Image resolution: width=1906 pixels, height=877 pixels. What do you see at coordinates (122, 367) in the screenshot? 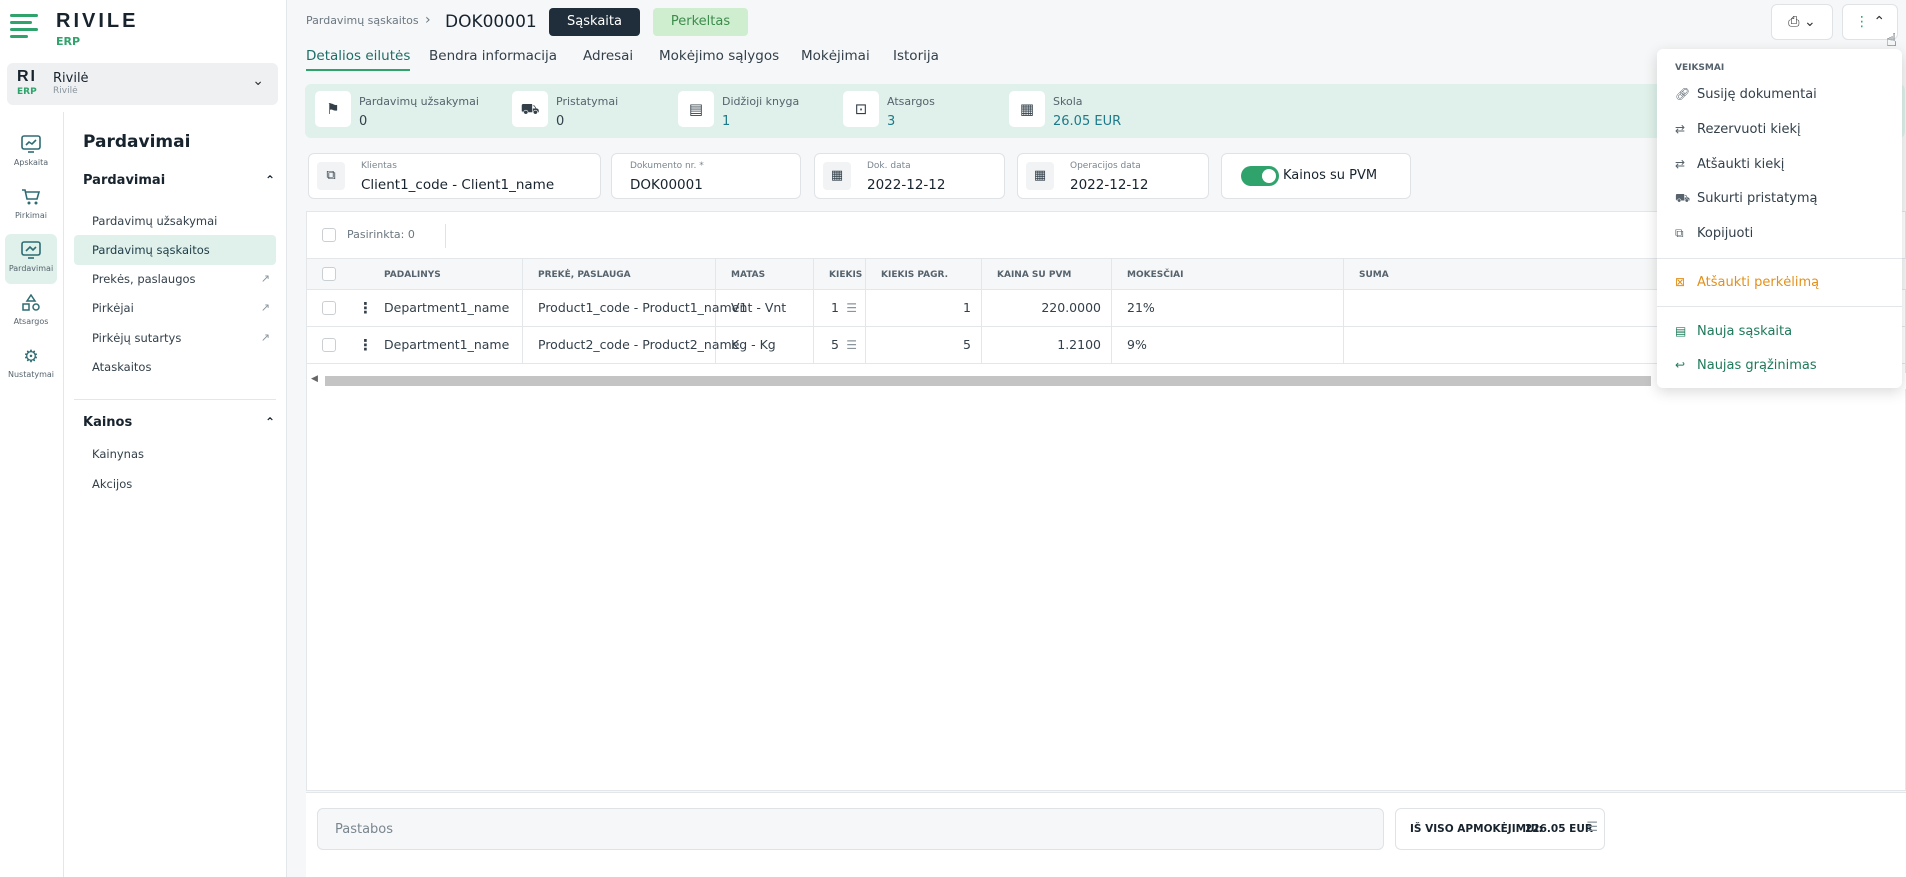
I see `menu-item-label: Ataskaitos` at bounding box center [122, 367].